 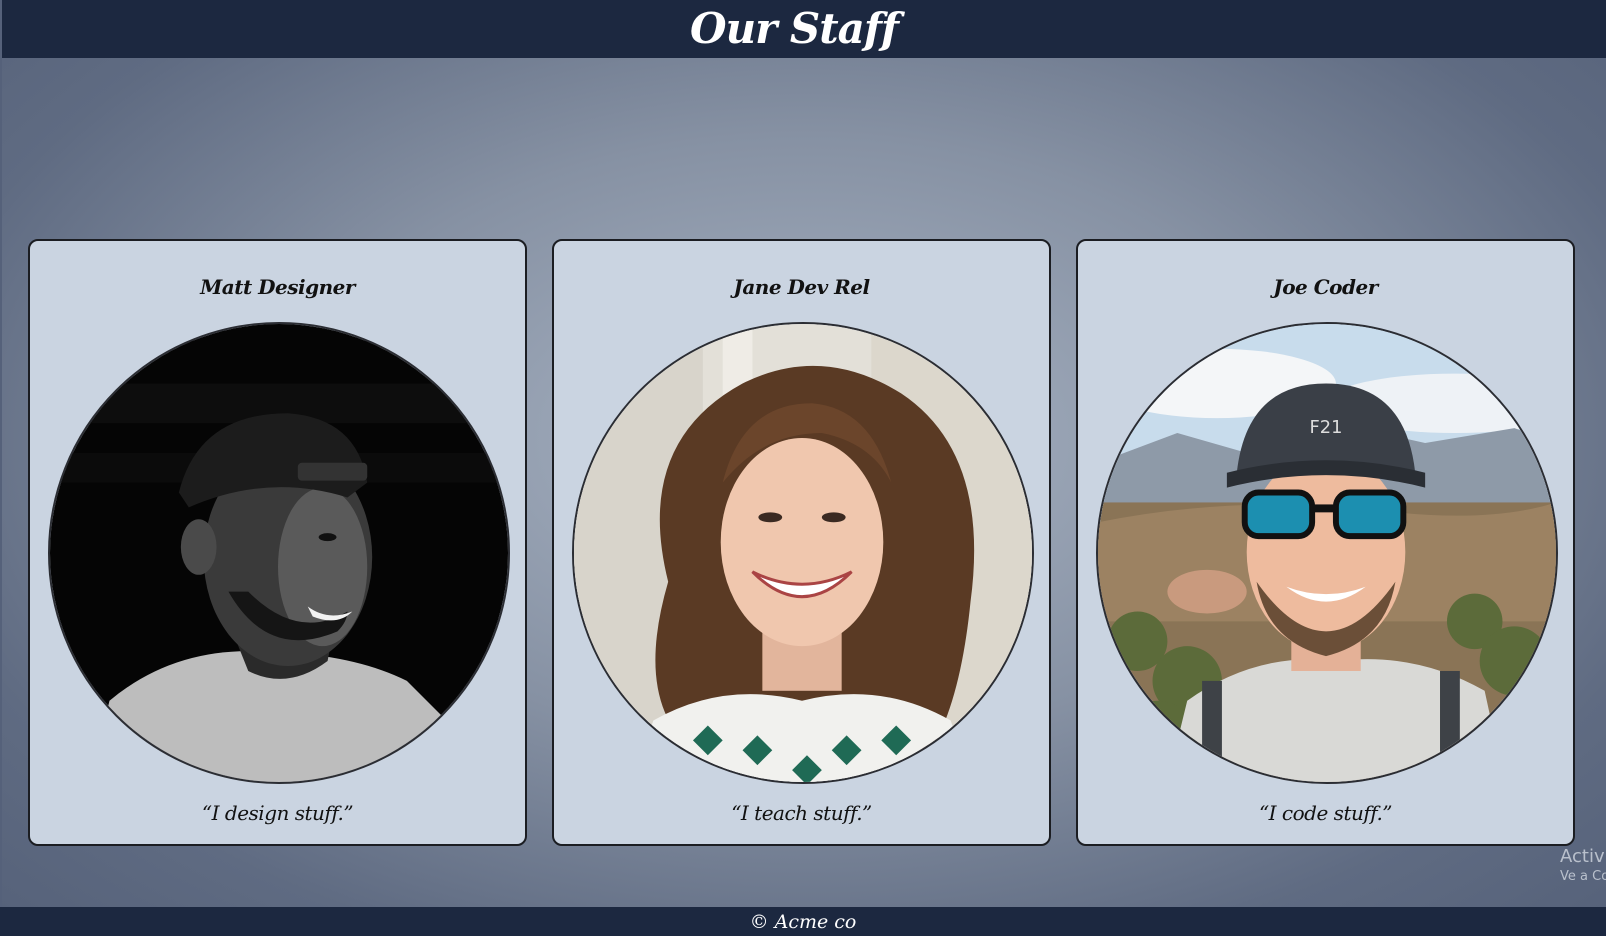 I want to click on staff-name: Matt Designer, so click(x=277, y=287).